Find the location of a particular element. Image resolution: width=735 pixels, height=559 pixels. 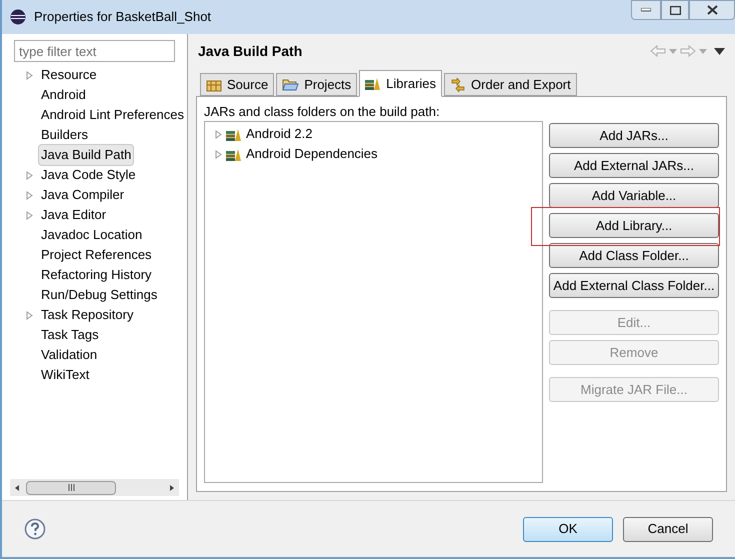

tree-row: Java Code Style is located at coordinates (94, 175).